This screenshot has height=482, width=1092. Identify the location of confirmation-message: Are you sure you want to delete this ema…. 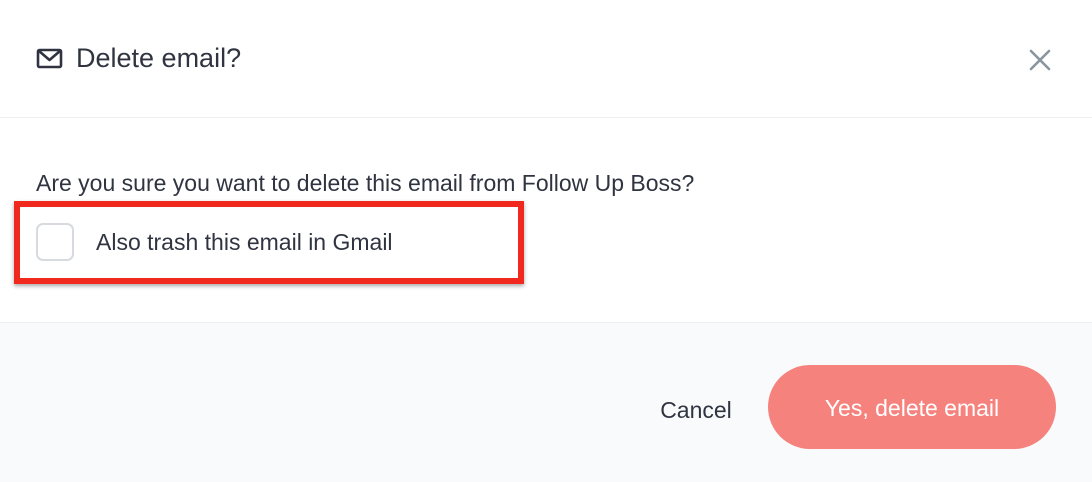
(365, 183).